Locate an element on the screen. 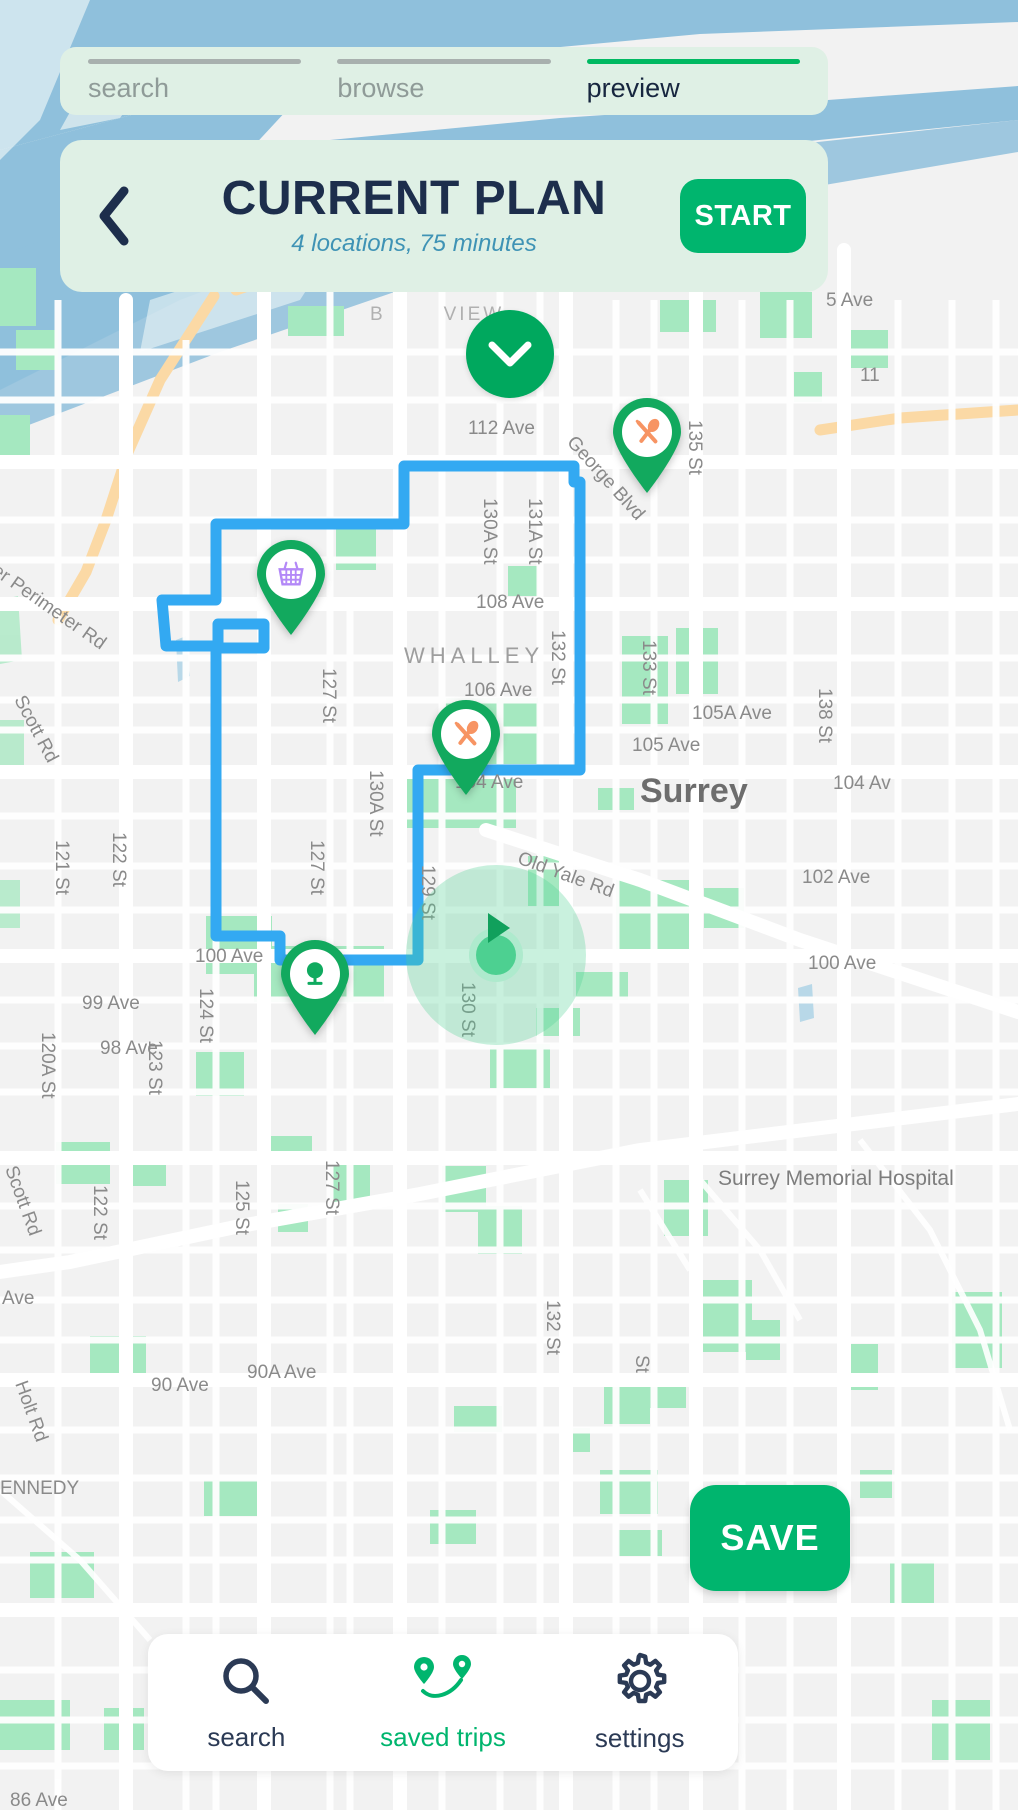 This screenshot has width=1018, height=1810. plan-title-group: CURRENT PLAN 4 locations, 75 minutes is located at coordinates (414, 214).